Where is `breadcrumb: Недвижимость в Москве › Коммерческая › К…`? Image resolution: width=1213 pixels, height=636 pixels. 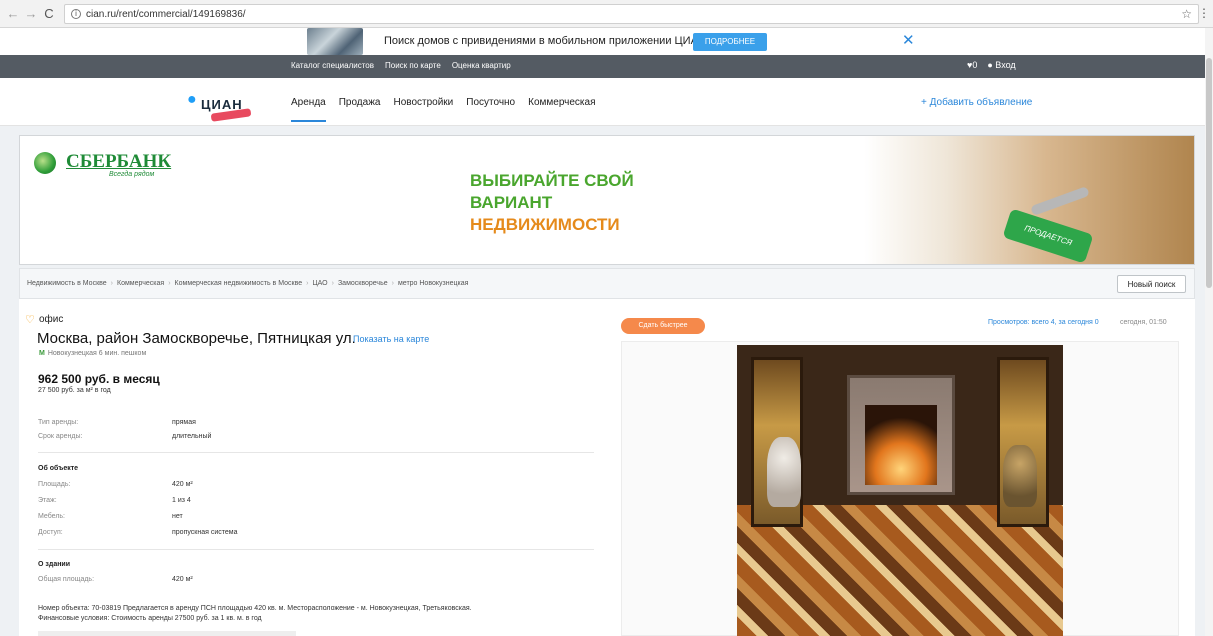 breadcrumb: Недвижимость в Москве › Коммерческая › К… is located at coordinates (607, 283).